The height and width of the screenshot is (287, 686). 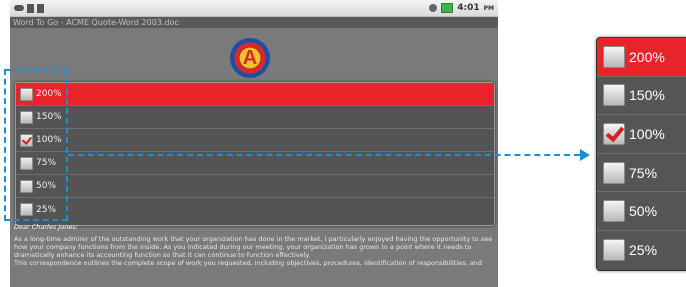 I want to click on callout-connector-line, so click(x=324, y=155).